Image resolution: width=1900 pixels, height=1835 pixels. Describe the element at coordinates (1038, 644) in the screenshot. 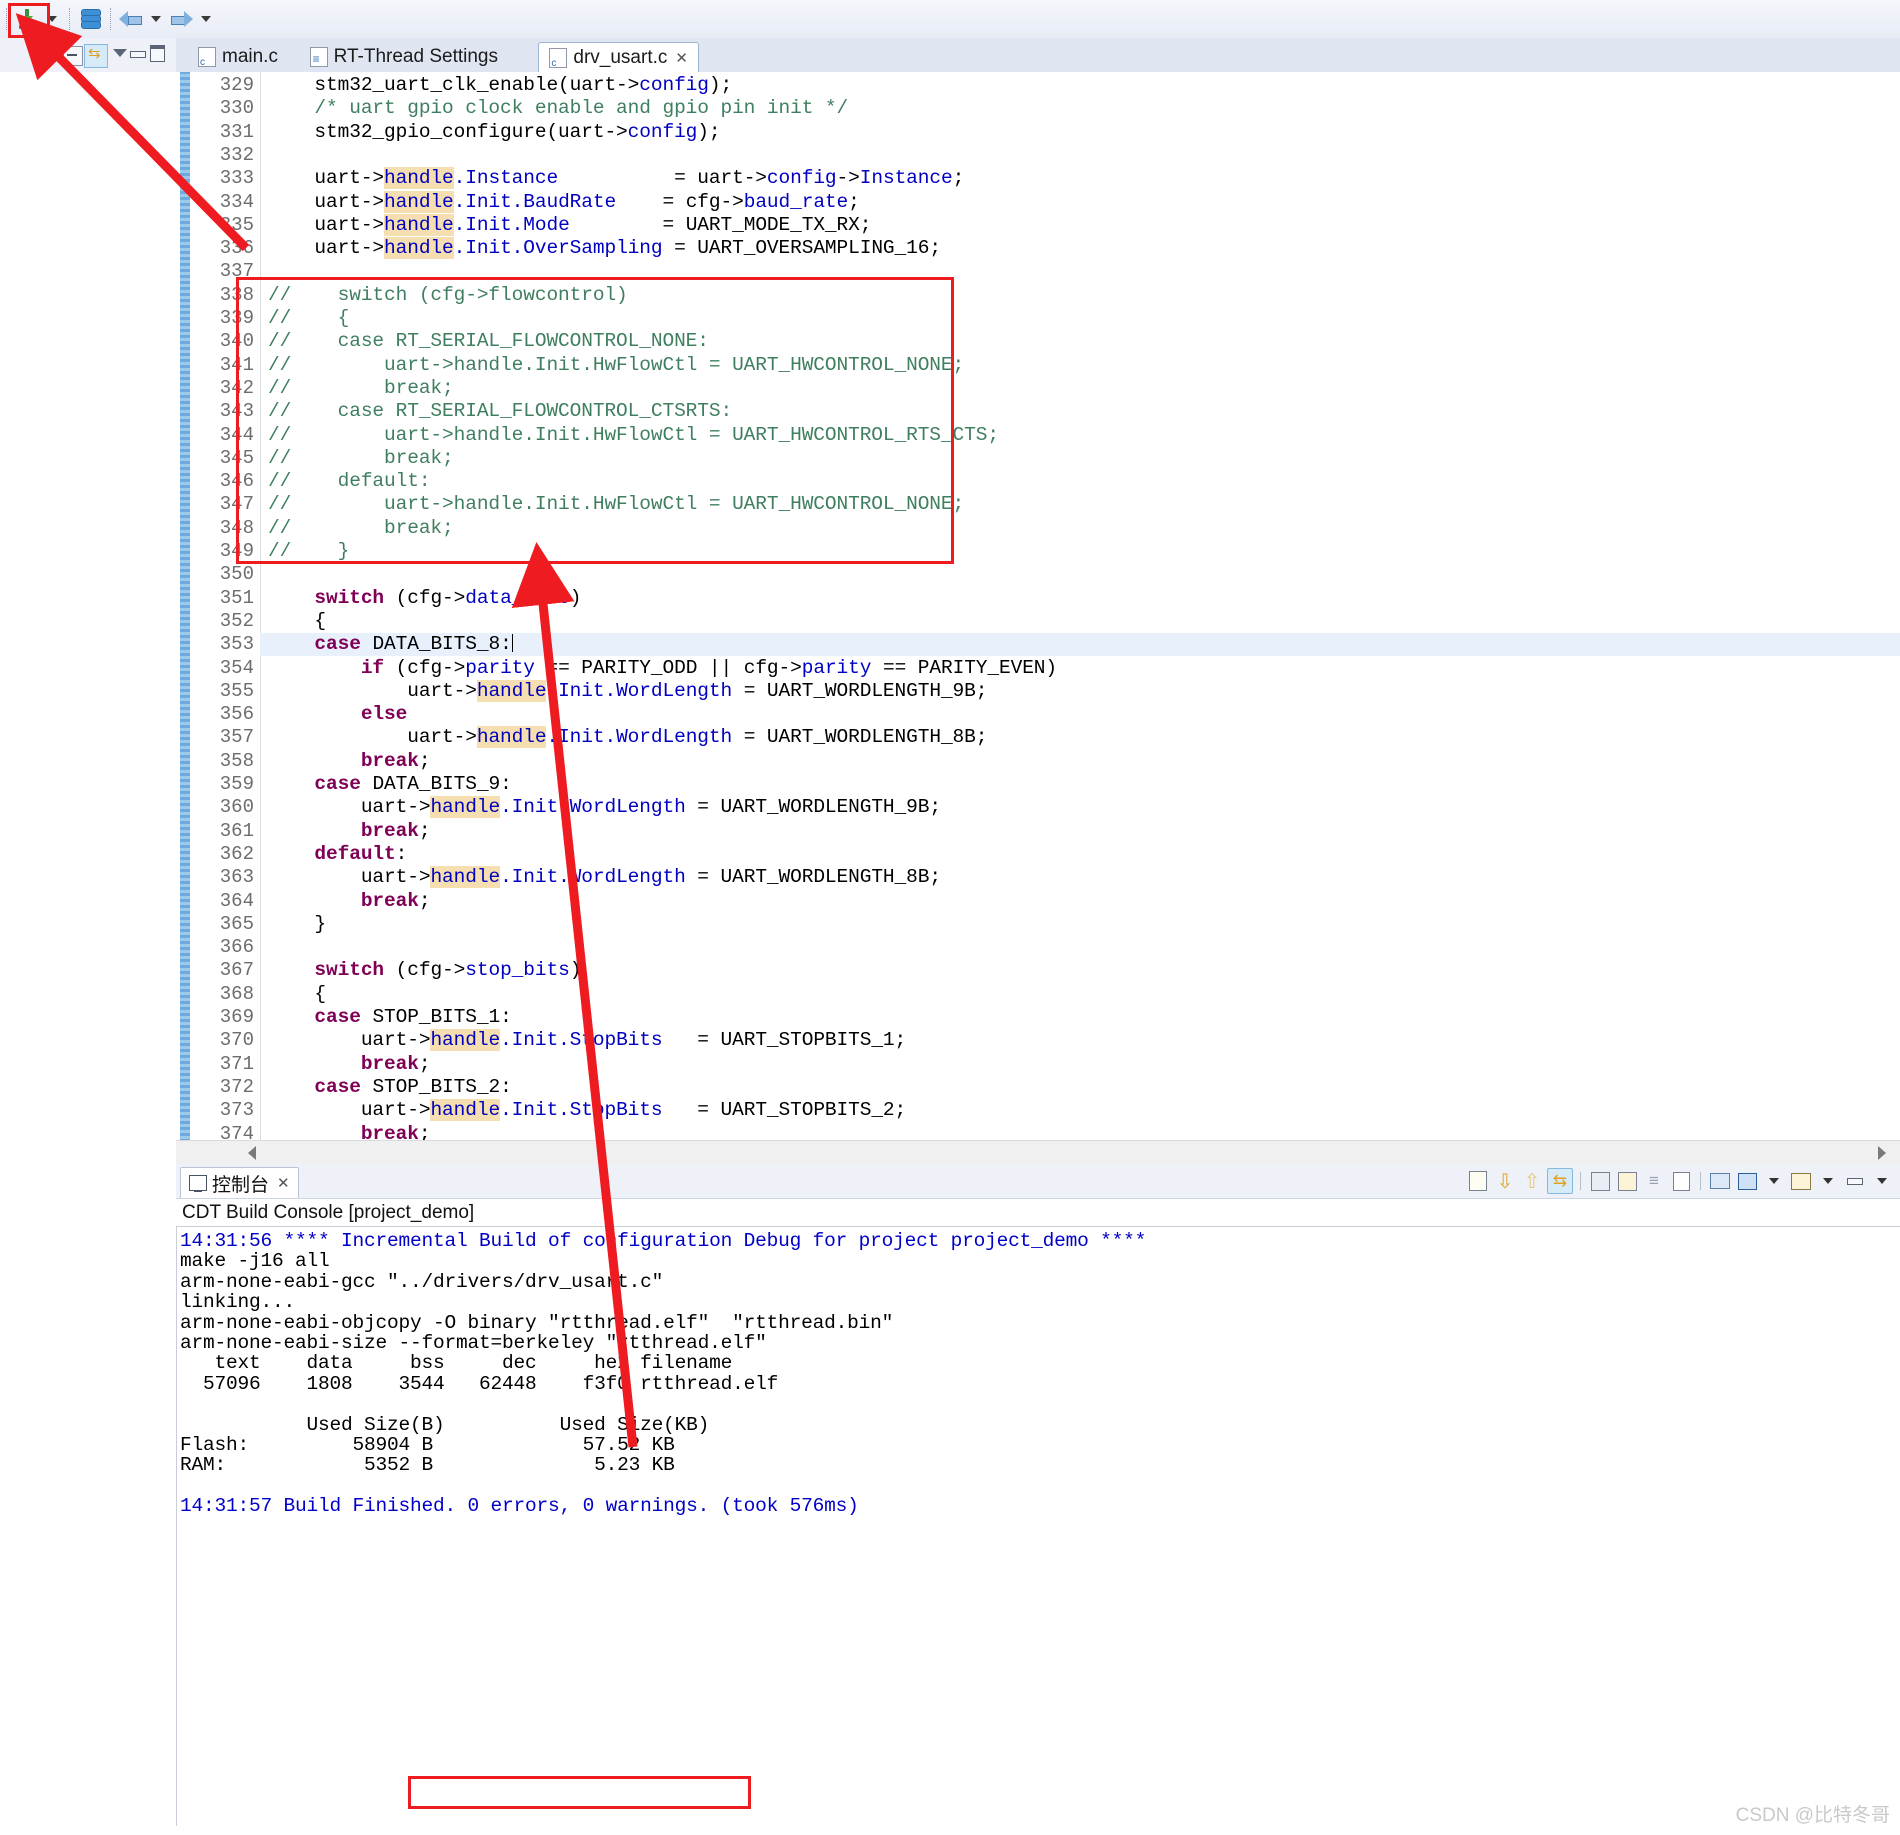

I see `code-line: 353 case DATA_BITS_8:` at that location.